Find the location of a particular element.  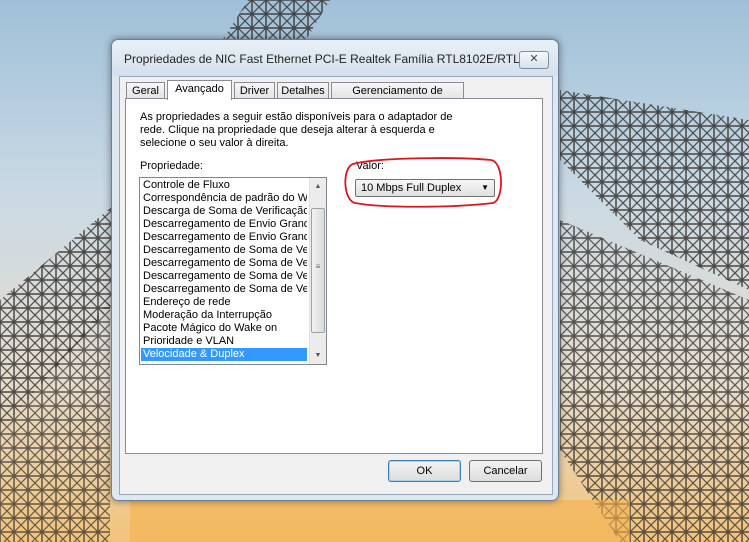

property-list-item: Moderação da Interrupção is located at coordinates (224, 315).